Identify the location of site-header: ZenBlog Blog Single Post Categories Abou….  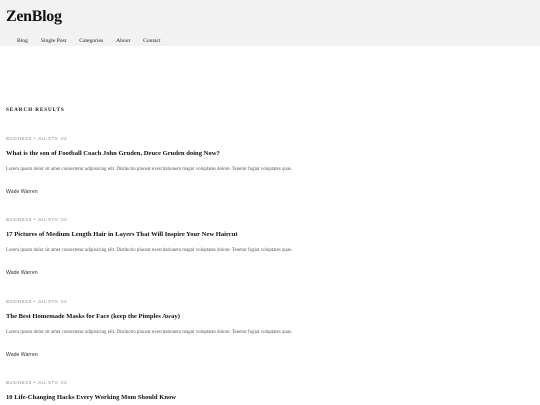
(270, 23).